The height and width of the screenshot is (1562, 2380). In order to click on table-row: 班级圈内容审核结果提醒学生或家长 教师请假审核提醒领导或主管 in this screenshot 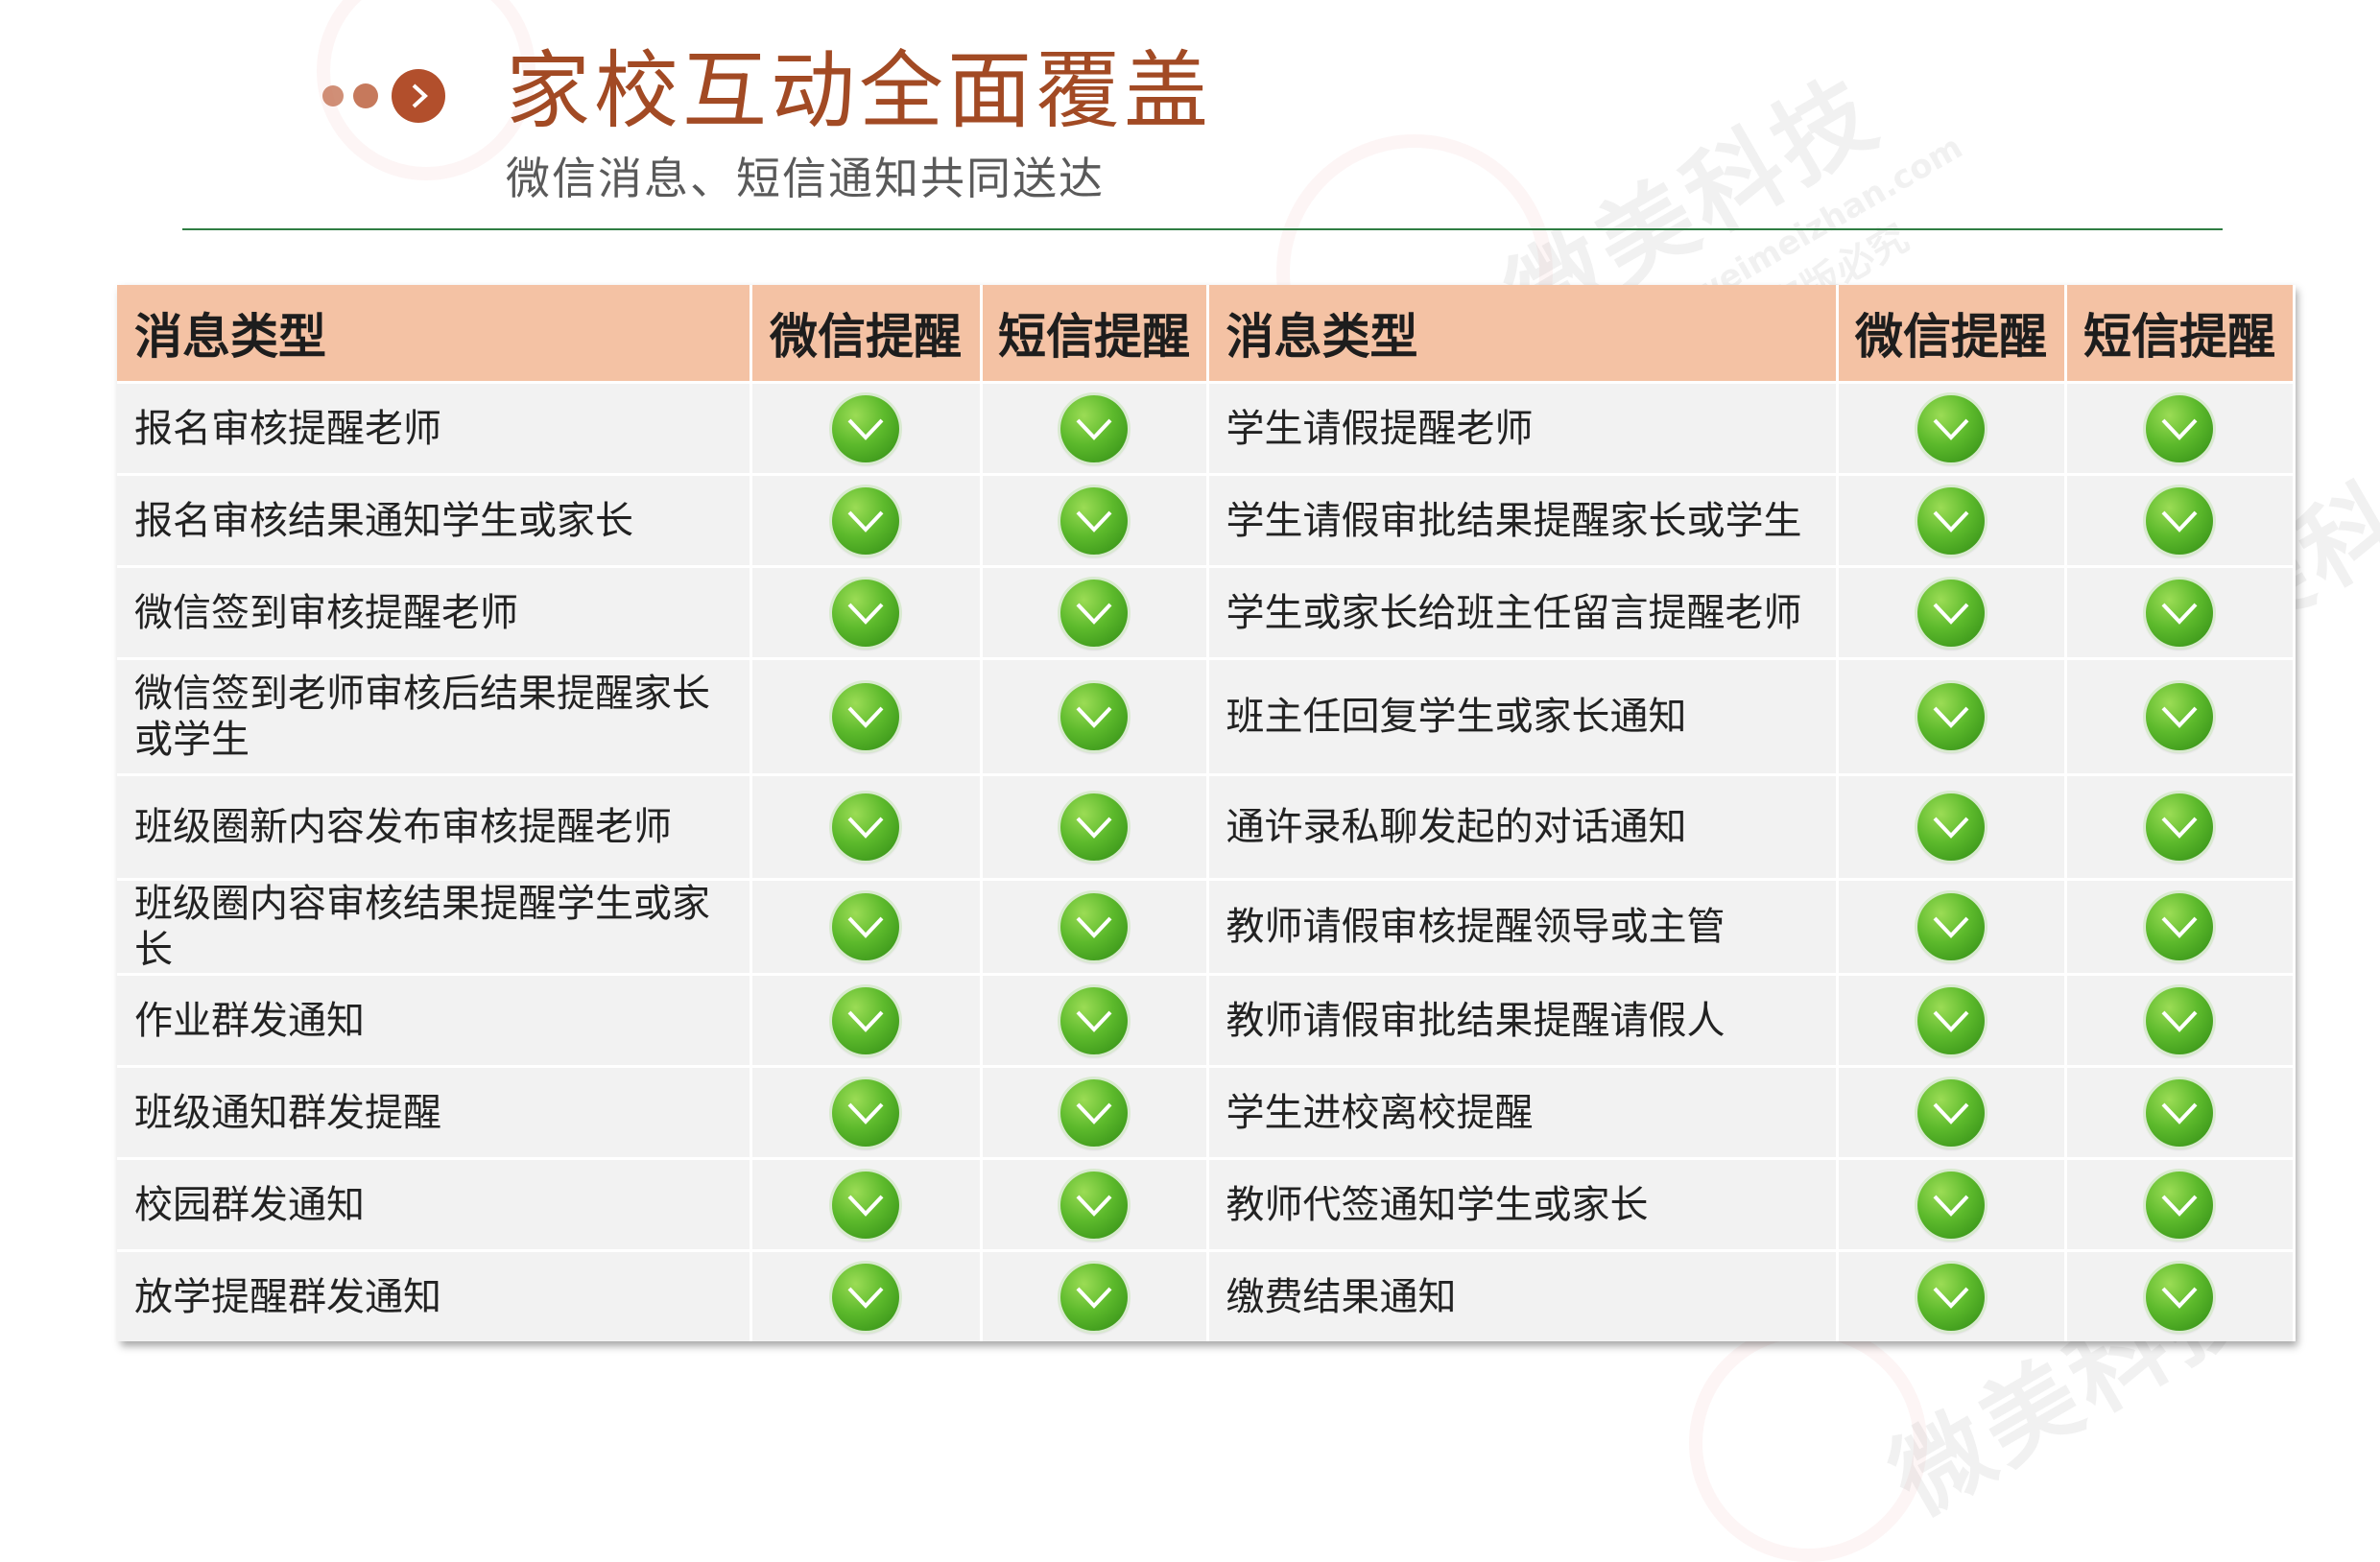, I will do `click(1207, 926)`.